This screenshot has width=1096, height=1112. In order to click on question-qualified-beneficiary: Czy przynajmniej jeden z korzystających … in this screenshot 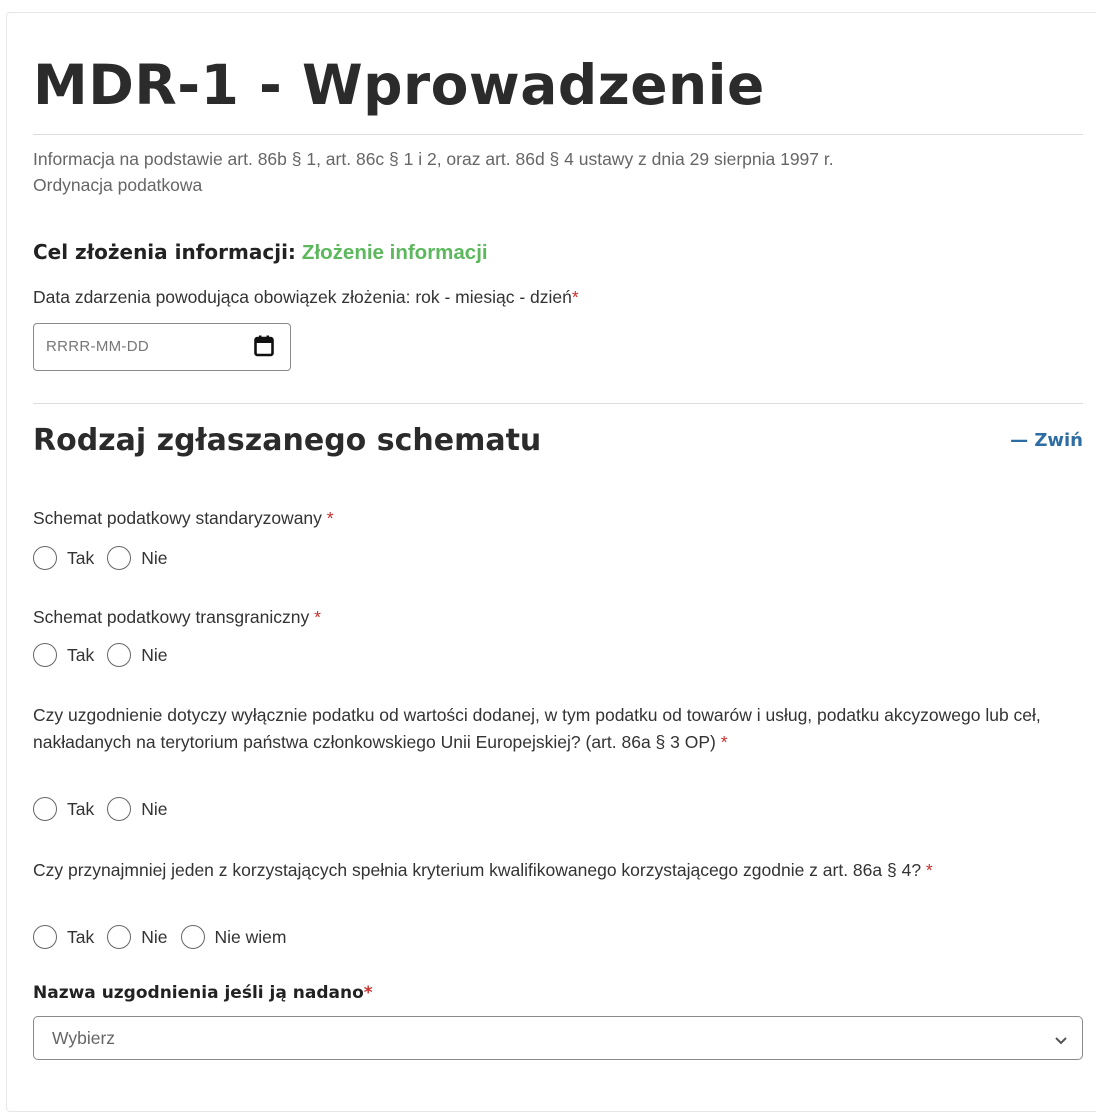, I will do `click(553, 870)`.